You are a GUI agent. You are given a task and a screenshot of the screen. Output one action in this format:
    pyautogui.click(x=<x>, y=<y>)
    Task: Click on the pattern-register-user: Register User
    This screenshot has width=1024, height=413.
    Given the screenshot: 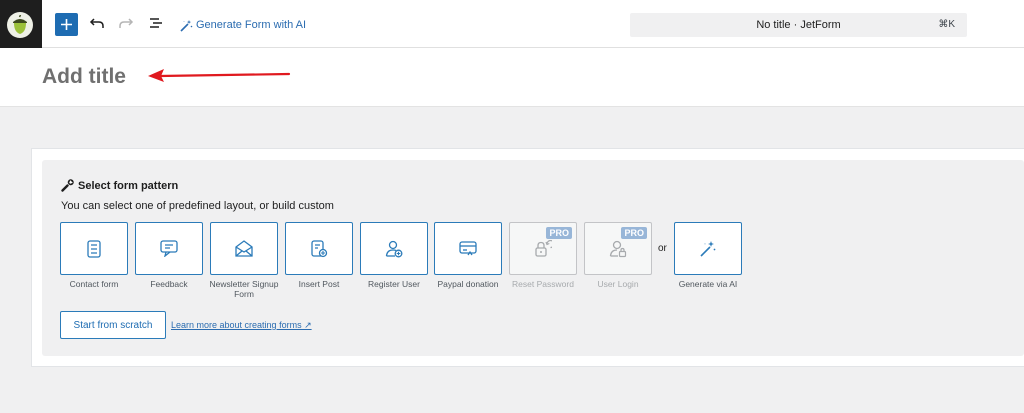 What is the action you would take?
    pyautogui.click(x=394, y=255)
    